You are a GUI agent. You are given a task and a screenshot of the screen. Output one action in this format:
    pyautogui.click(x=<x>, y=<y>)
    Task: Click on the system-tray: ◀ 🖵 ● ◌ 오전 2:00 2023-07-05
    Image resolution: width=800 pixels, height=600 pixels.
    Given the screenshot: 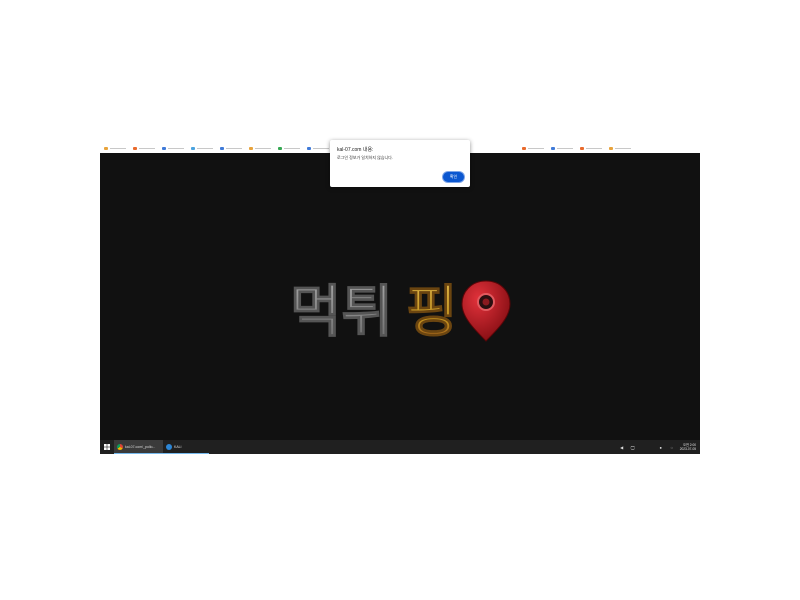 What is the action you would take?
    pyautogui.click(x=659, y=447)
    